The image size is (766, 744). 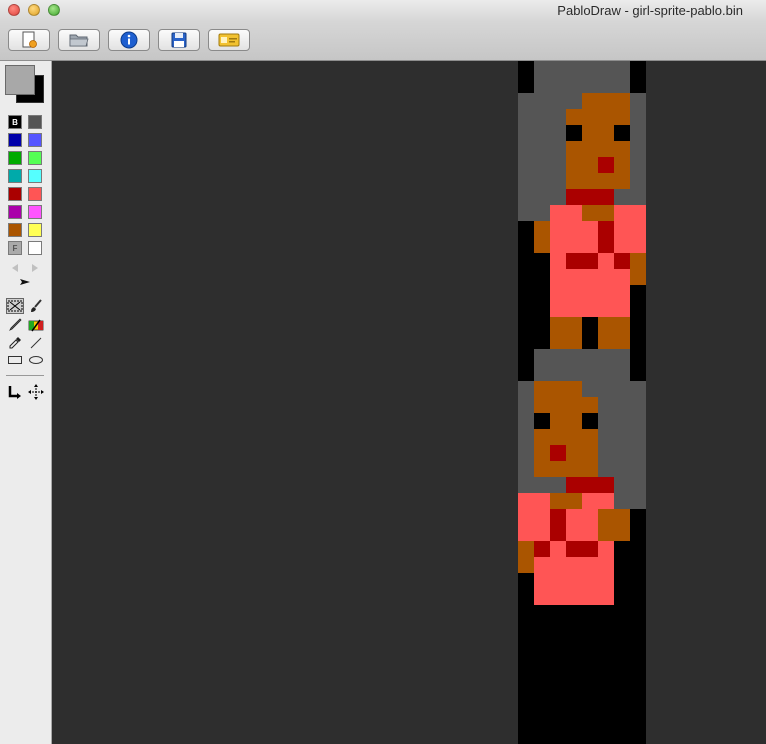 I want to click on sauce-button, so click(x=229, y=40).